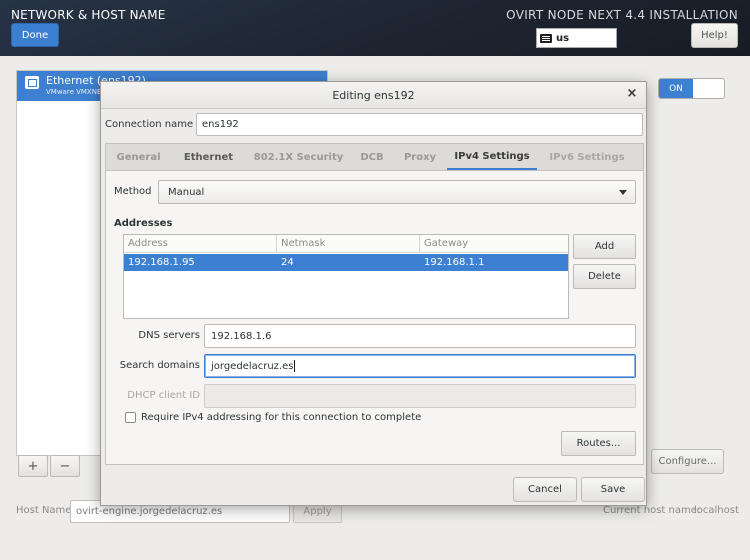 The width and height of the screenshot is (750, 560). I want to click on switch-on-label: ON, so click(676, 88).